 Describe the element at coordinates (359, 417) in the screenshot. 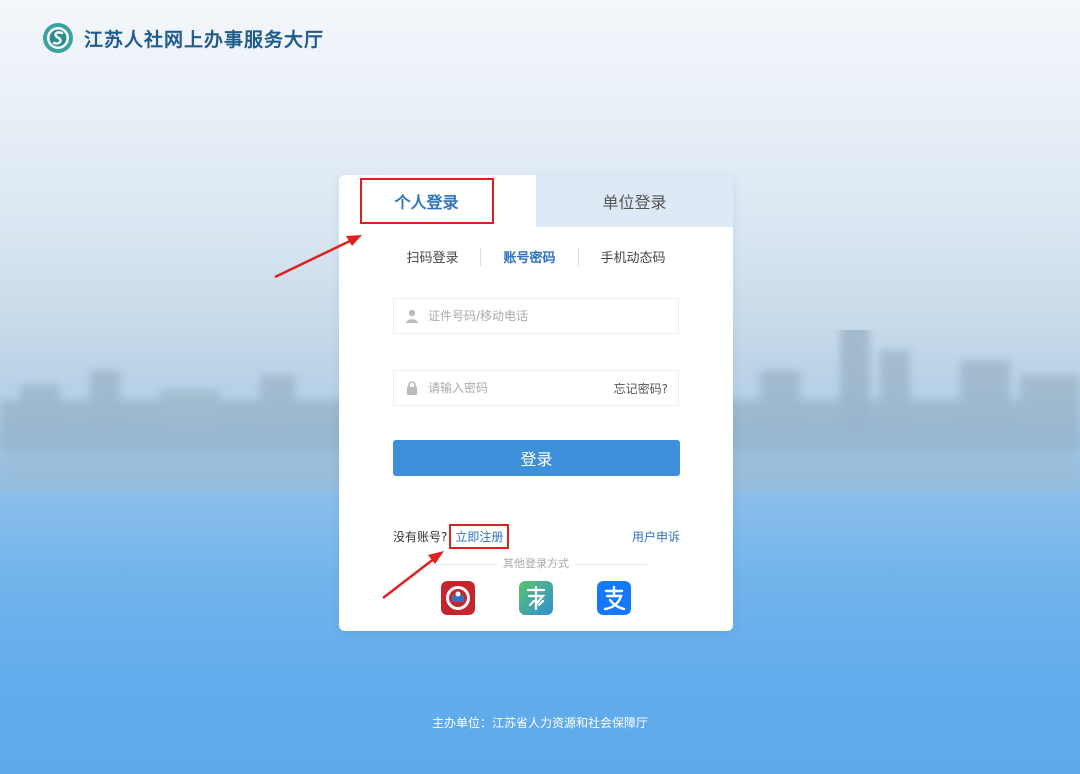

I see `annotation-arrows` at that location.